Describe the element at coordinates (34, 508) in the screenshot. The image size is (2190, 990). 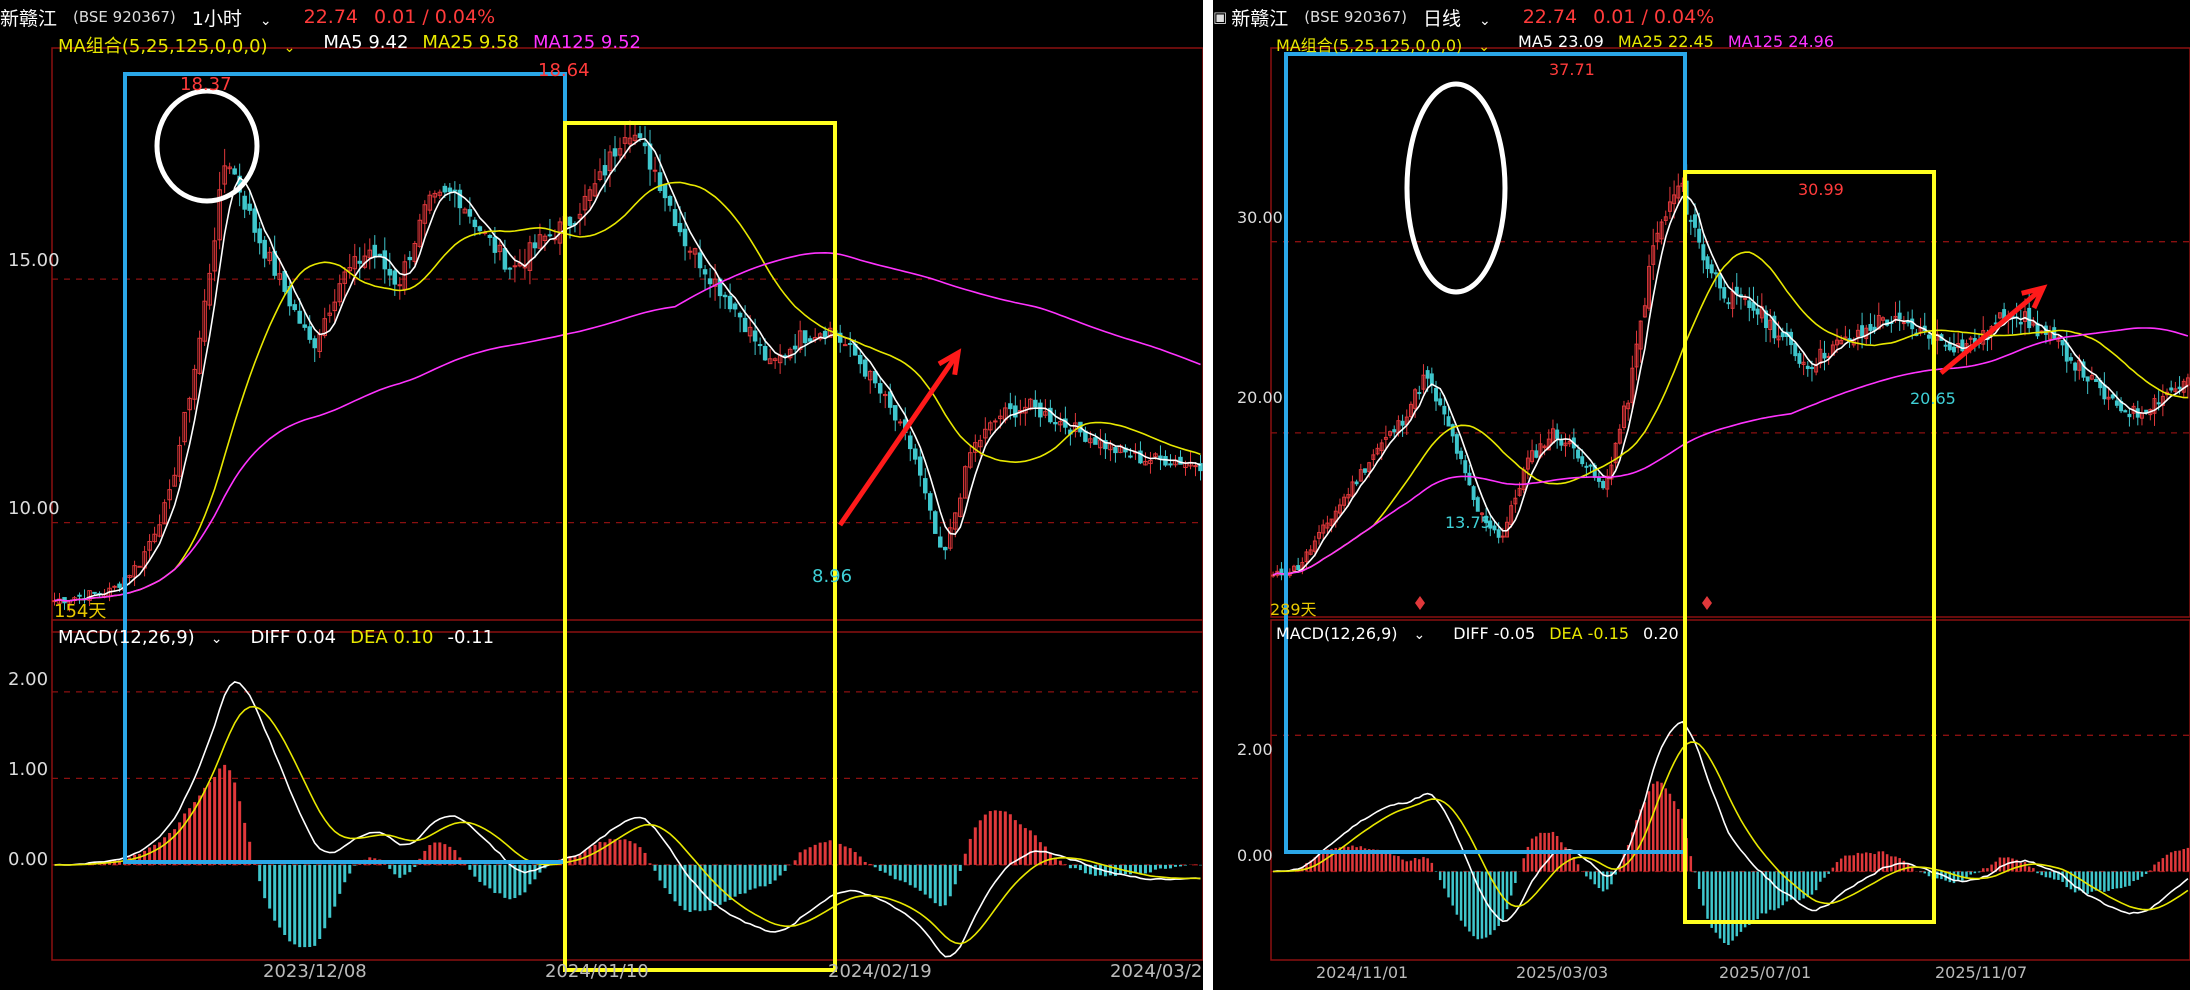
I see `y-tick-label: 10.00` at that location.